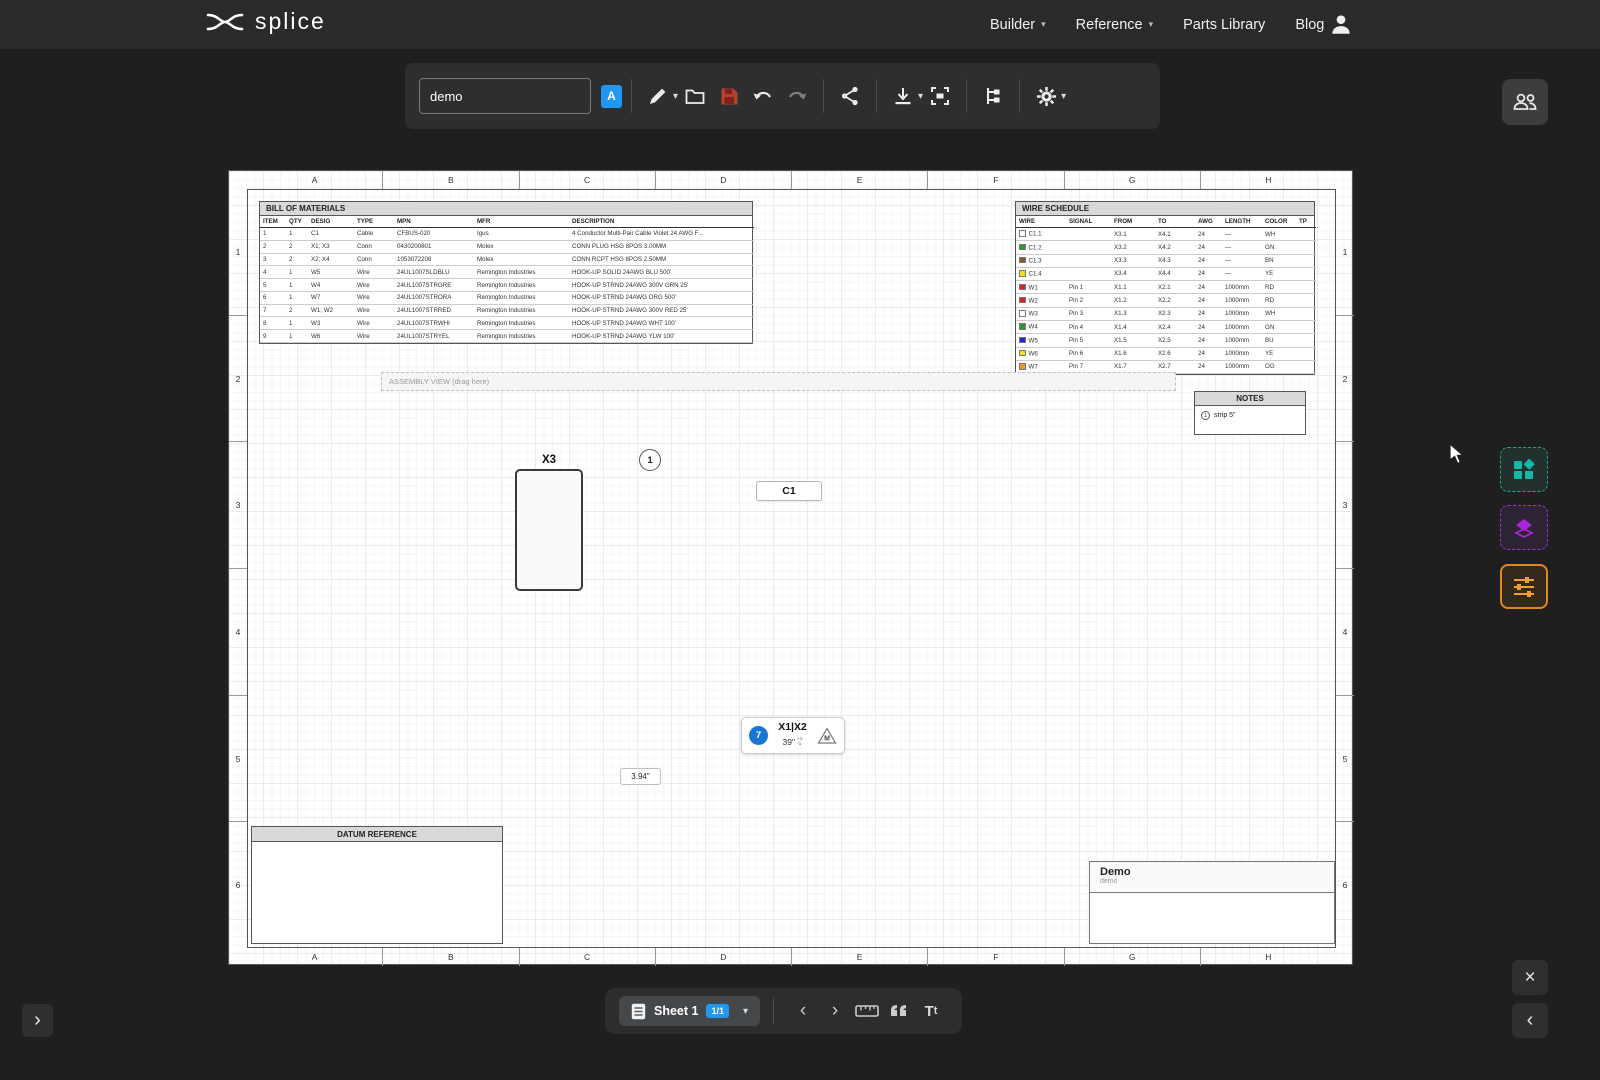  I want to click on wire-schedule-cell: X1.2, so click(1133, 300).